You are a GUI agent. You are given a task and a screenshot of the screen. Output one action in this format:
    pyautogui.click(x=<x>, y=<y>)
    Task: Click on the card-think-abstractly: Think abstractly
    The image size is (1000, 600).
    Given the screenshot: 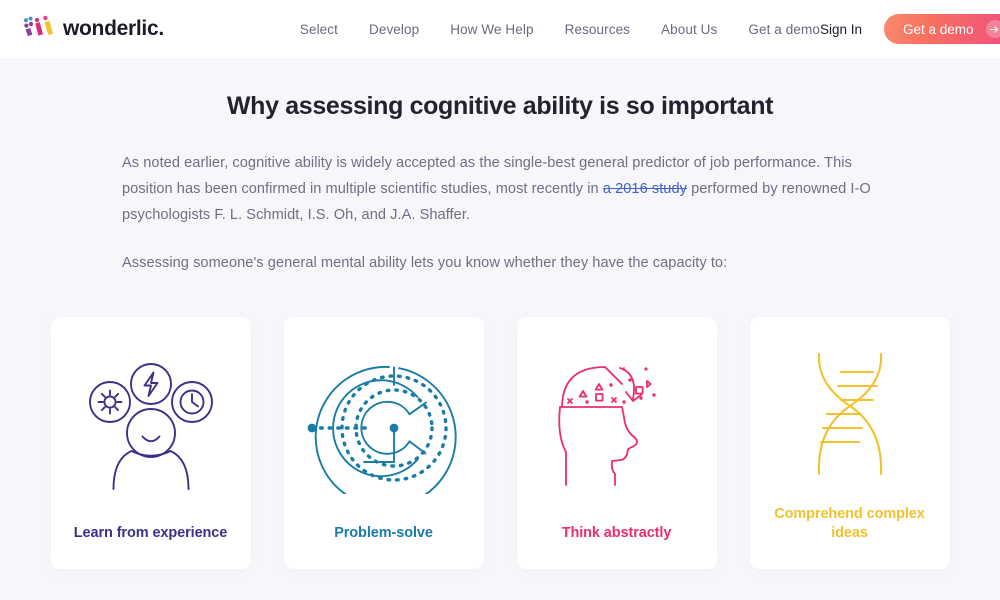 What is the action you would take?
    pyautogui.click(x=616, y=443)
    